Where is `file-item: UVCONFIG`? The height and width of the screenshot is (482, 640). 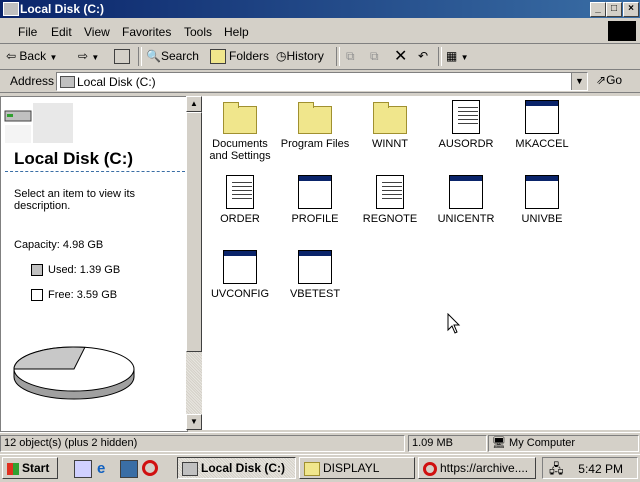 file-item: UVCONFIG is located at coordinates (240, 275).